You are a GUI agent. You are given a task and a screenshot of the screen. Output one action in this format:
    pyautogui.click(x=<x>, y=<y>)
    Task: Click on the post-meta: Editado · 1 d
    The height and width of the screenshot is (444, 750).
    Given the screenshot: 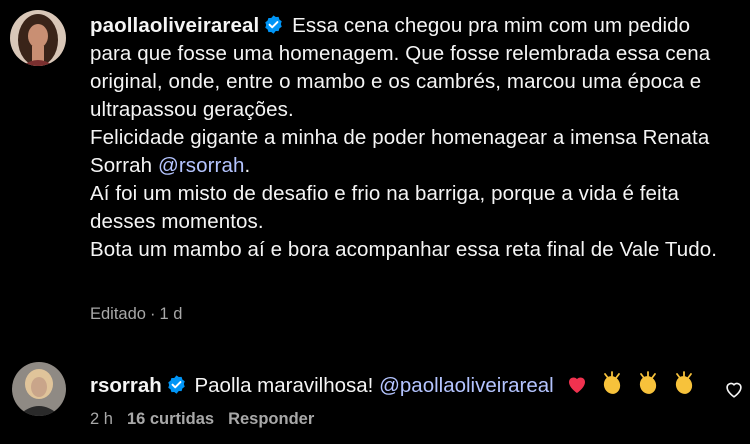 What is the action you would take?
    pyautogui.click(x=143, y=314)
    